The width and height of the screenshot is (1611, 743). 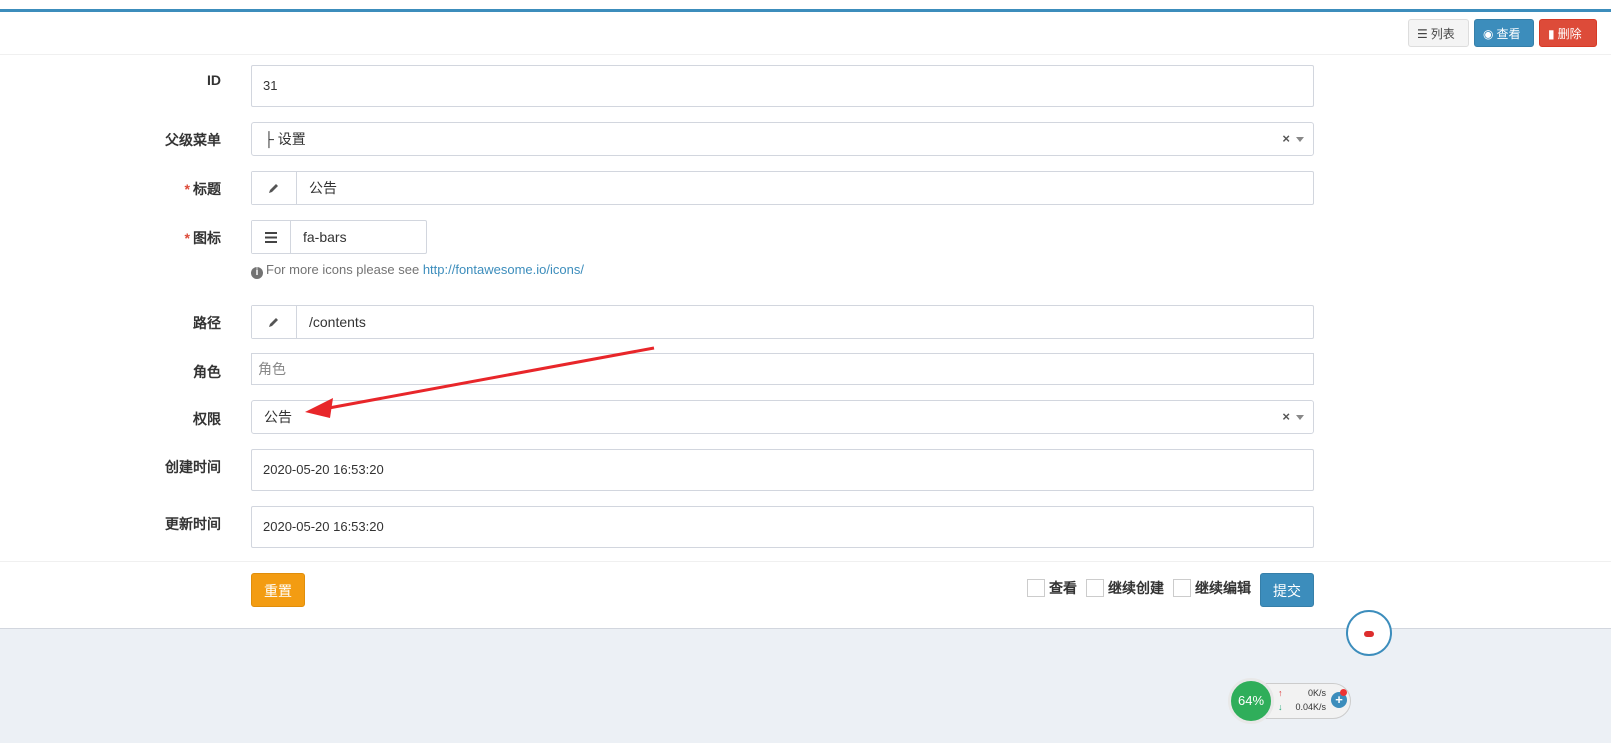 I want to click on network-speed-widget: 64% ↑ ↓ 0K/s 0.04K/s +, so click(x=1290, y=701).